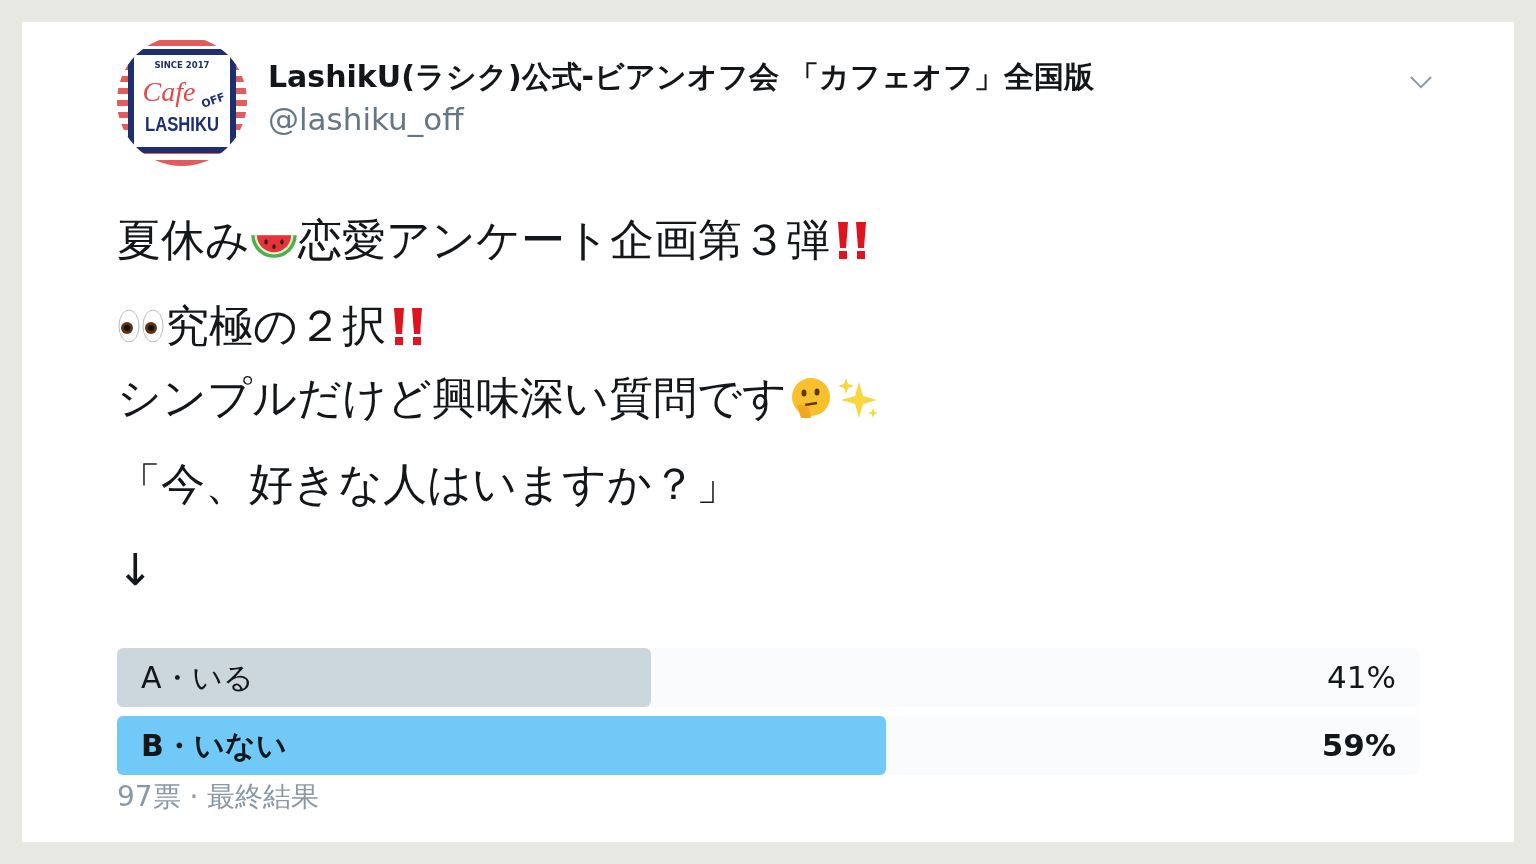 Image resolution: width=1536 pixels, height=864 pixels. Describe the element at coordinates (275, 326) in the screenshot. I see `tweet-text: 究極の２択` at that location.